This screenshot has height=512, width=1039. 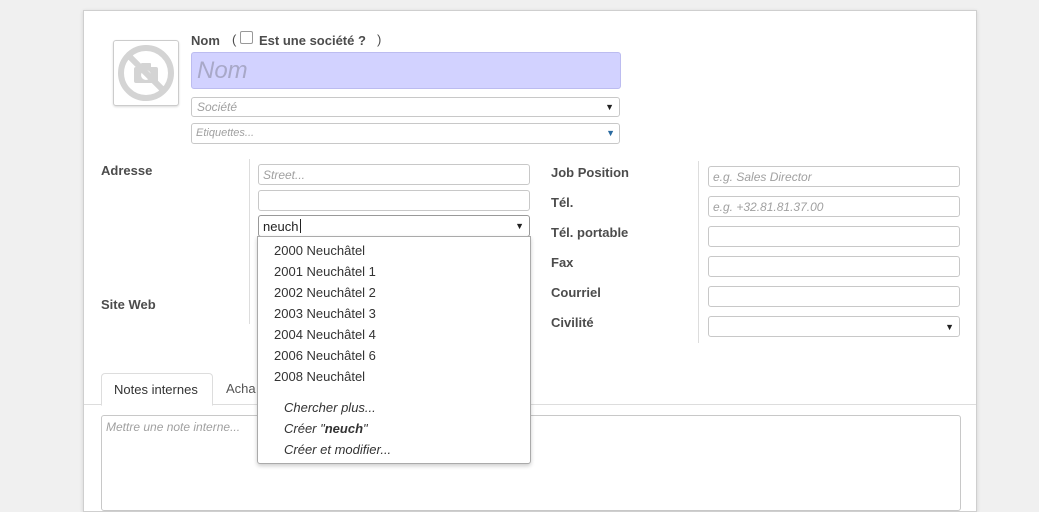 I want to click on create-prefix: Créer ", so click(x=304, y=428).